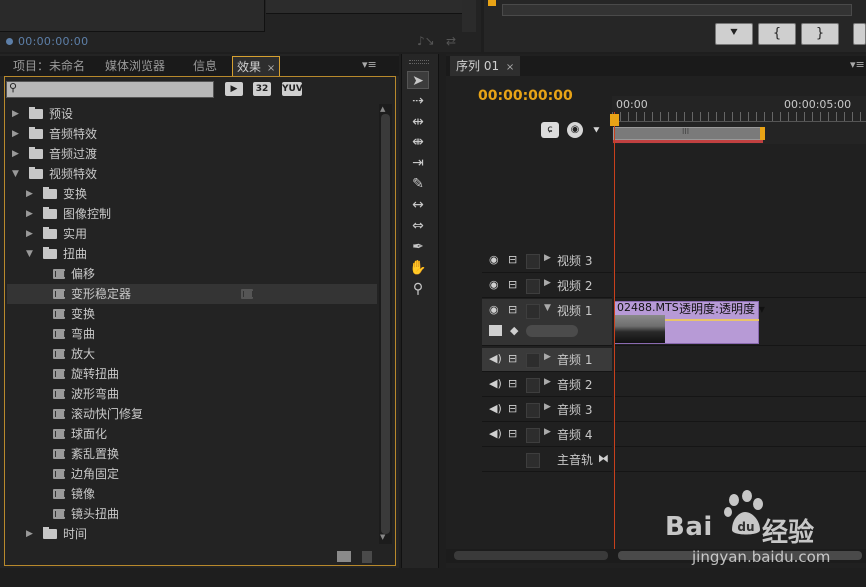  I want to click on effect-item: 波形弯曲, so click(192, 394).